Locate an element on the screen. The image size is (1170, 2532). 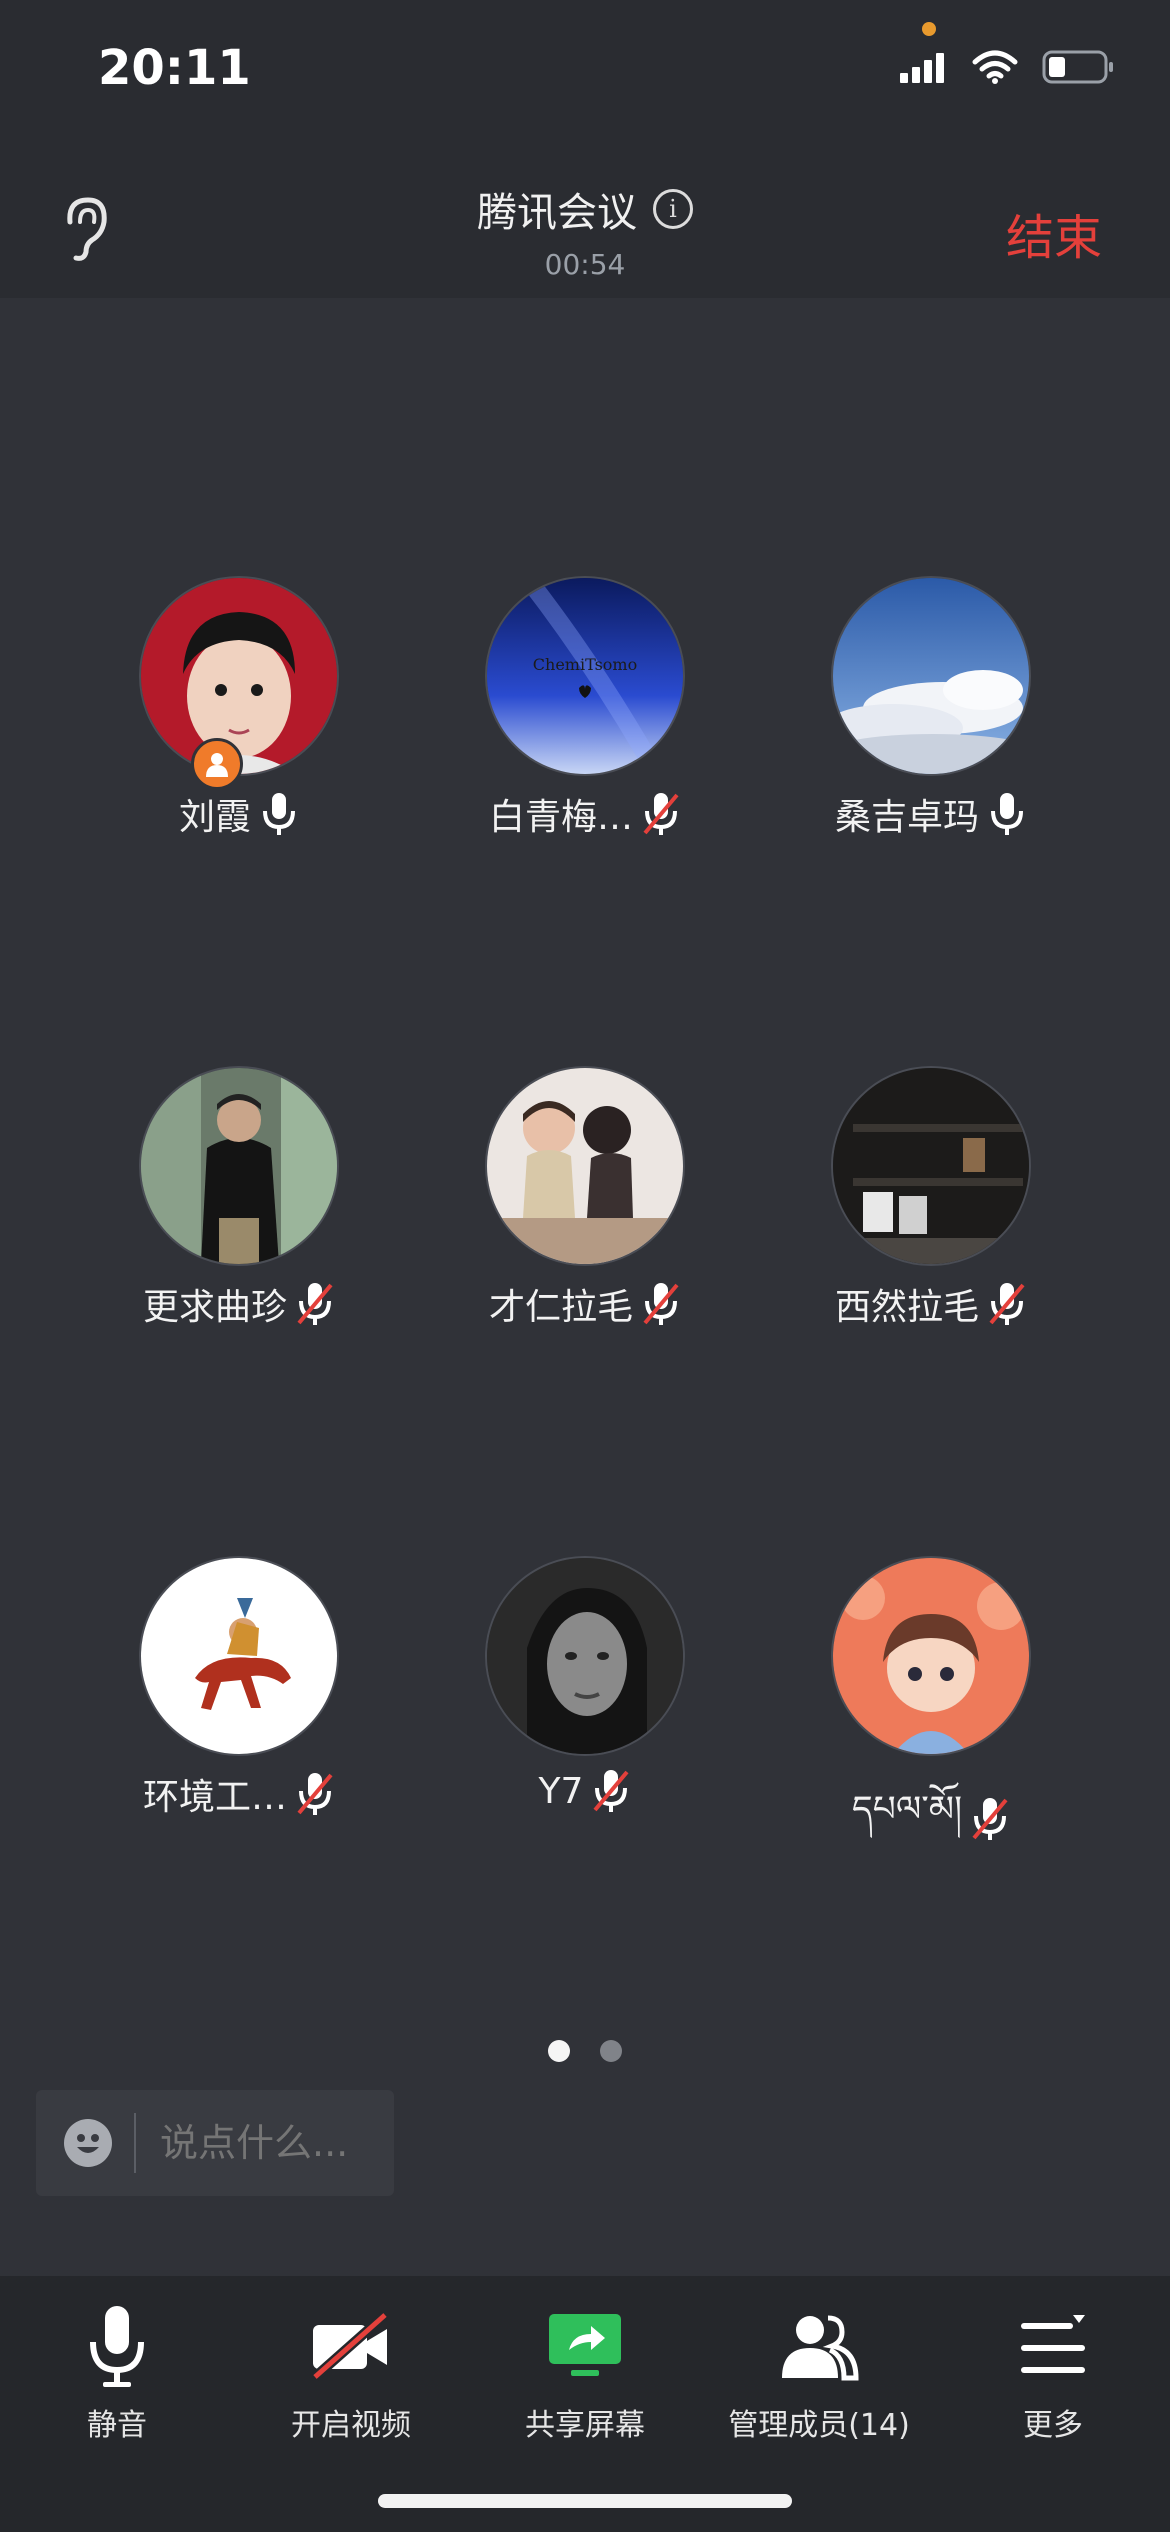
participant-name-row: 才仁拉毛 is located at coordinates (585, 1304).